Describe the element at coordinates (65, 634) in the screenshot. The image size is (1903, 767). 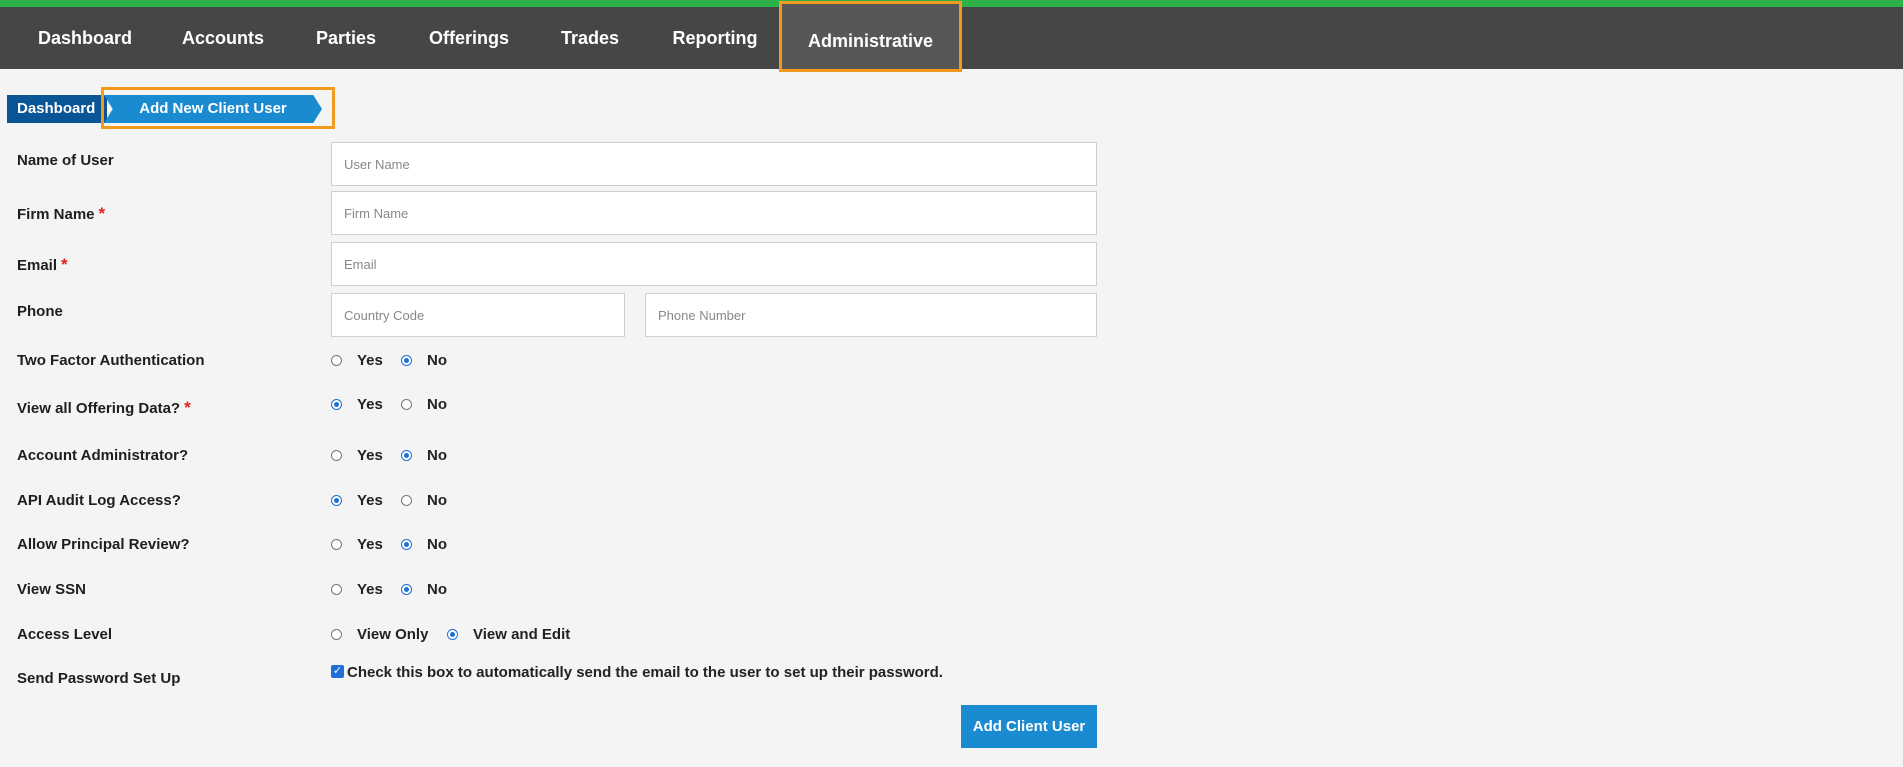
I see `access-level-label: Access Level` at that location.